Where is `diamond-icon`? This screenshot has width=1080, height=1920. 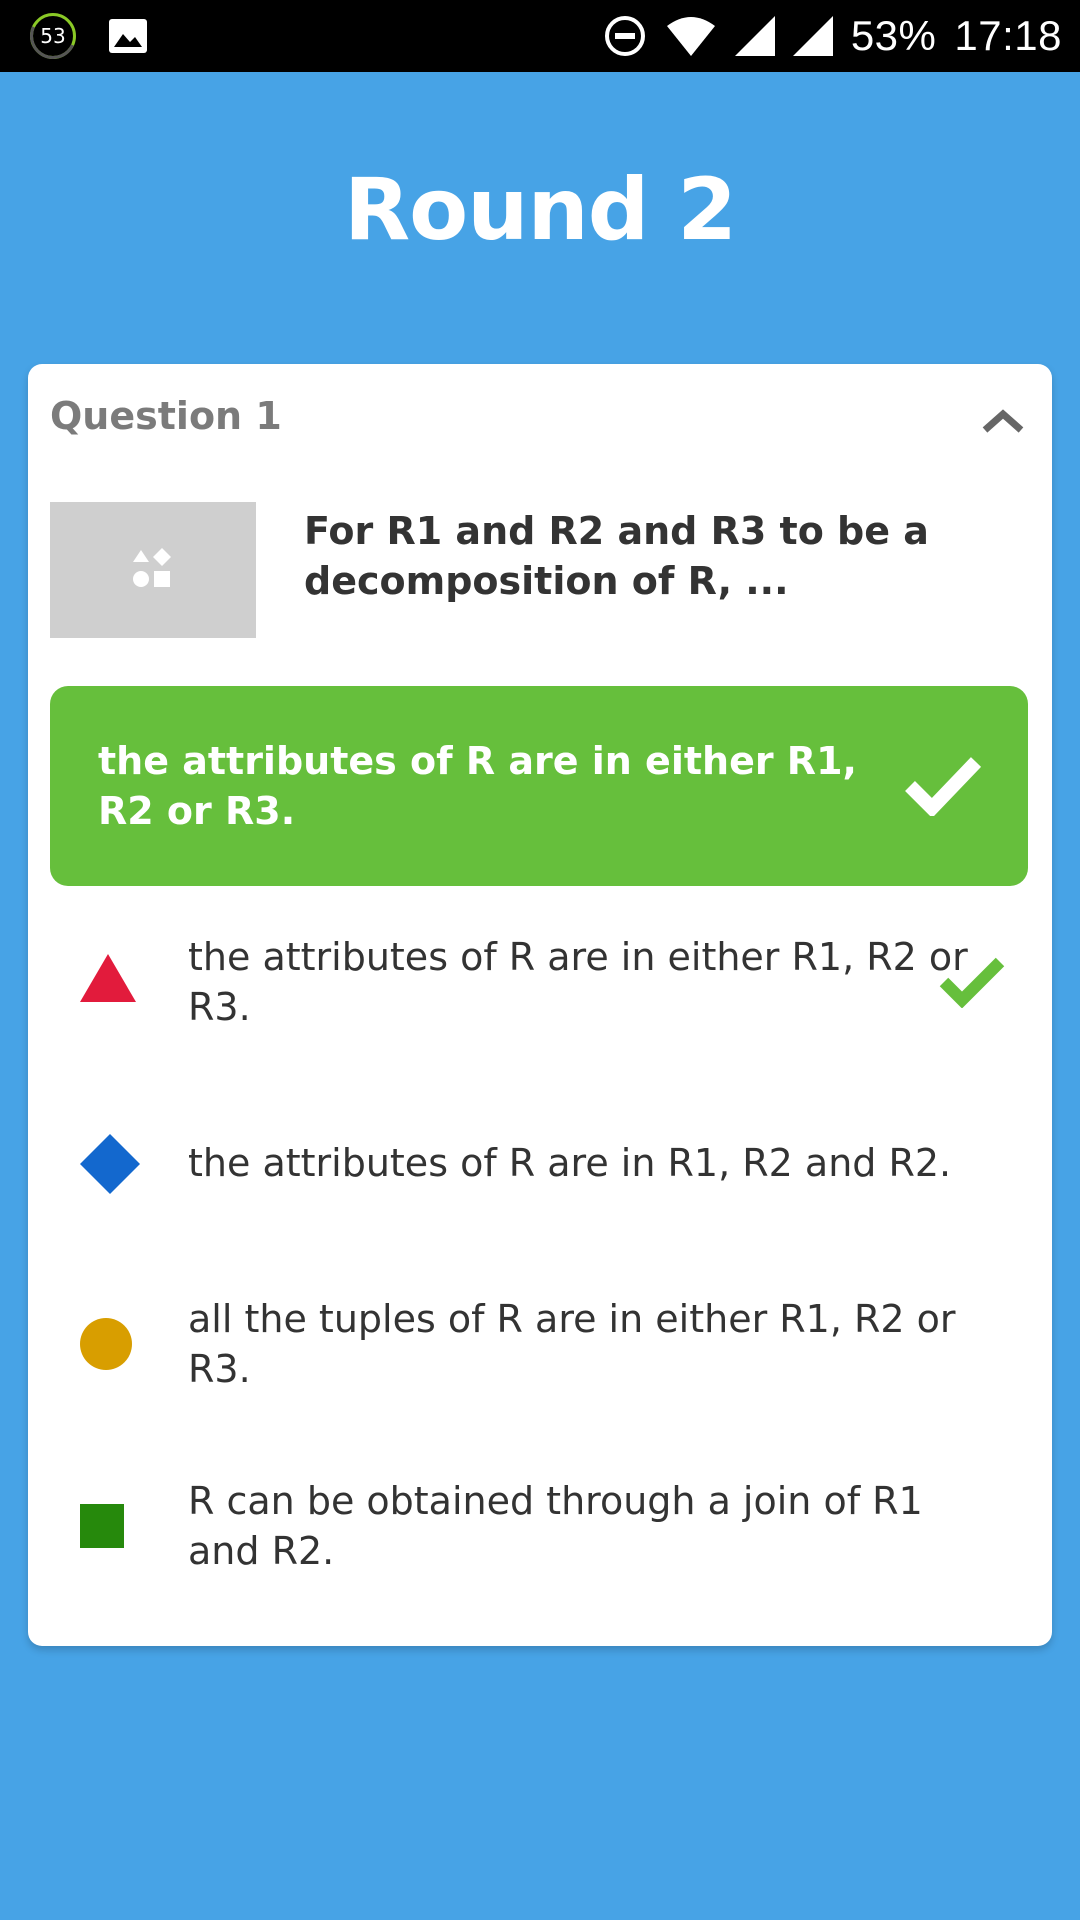
diamond-icon is located at coordinates (110, 1164).